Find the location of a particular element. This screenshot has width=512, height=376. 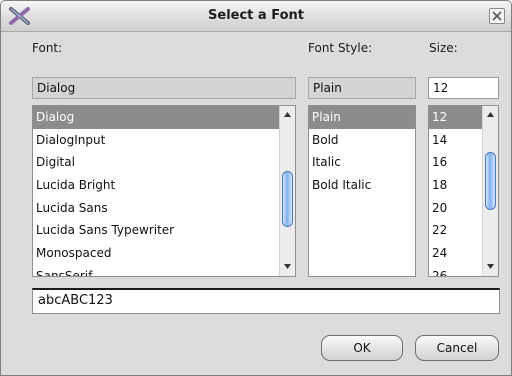

font-list-item: DialogInput is located at coordinates (164, 140).